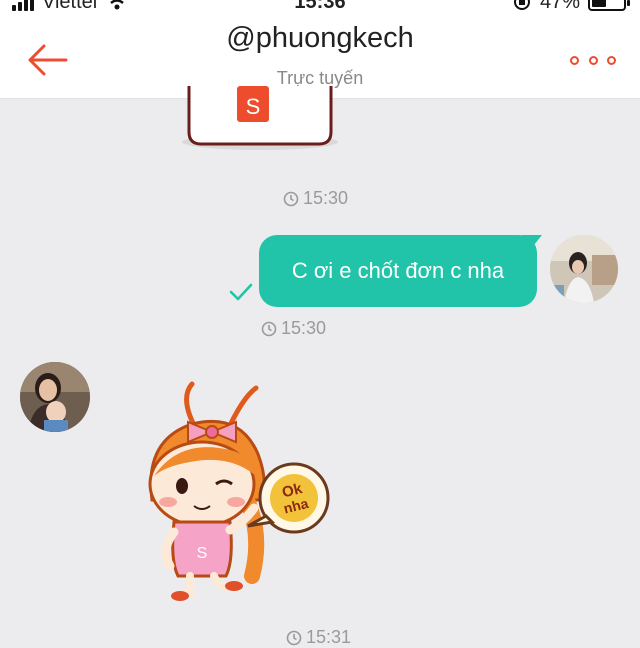 The image size is (640, 648). Describe the element at coordinates (559, 6) in the screenshot. I see `battery-percent: 47%` at that location.